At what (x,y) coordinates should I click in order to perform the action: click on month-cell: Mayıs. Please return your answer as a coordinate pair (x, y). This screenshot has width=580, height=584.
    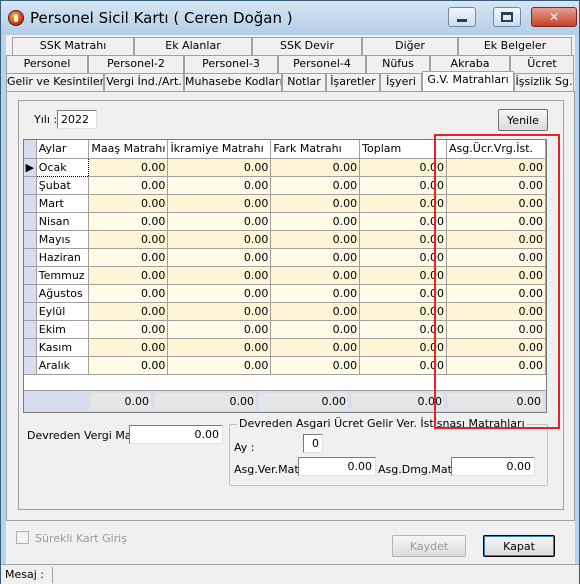
    Looking at the image, I should click on (63, 239).